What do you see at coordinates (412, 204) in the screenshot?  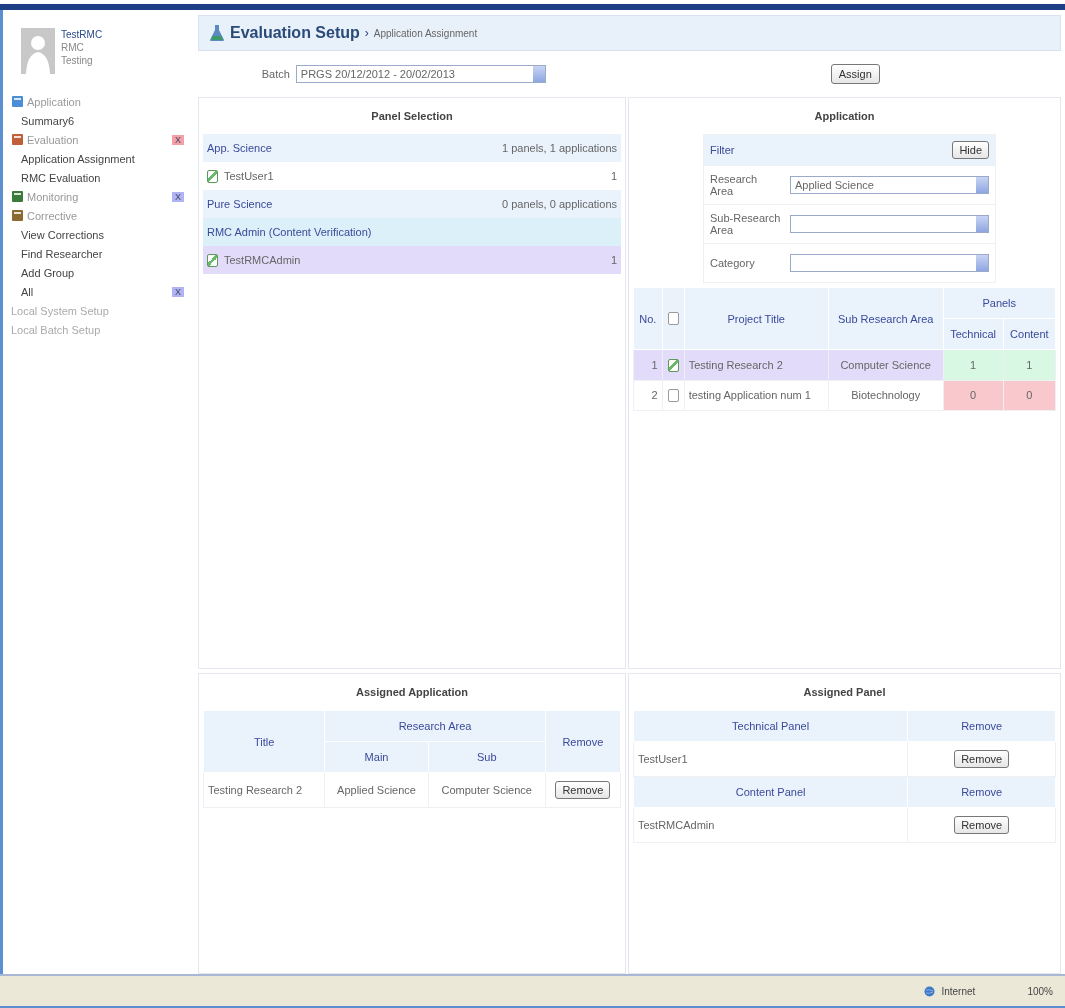 I see `panel-group-row: Pure Science 0 panels, 0 applications` at bounding box center [412, 204].